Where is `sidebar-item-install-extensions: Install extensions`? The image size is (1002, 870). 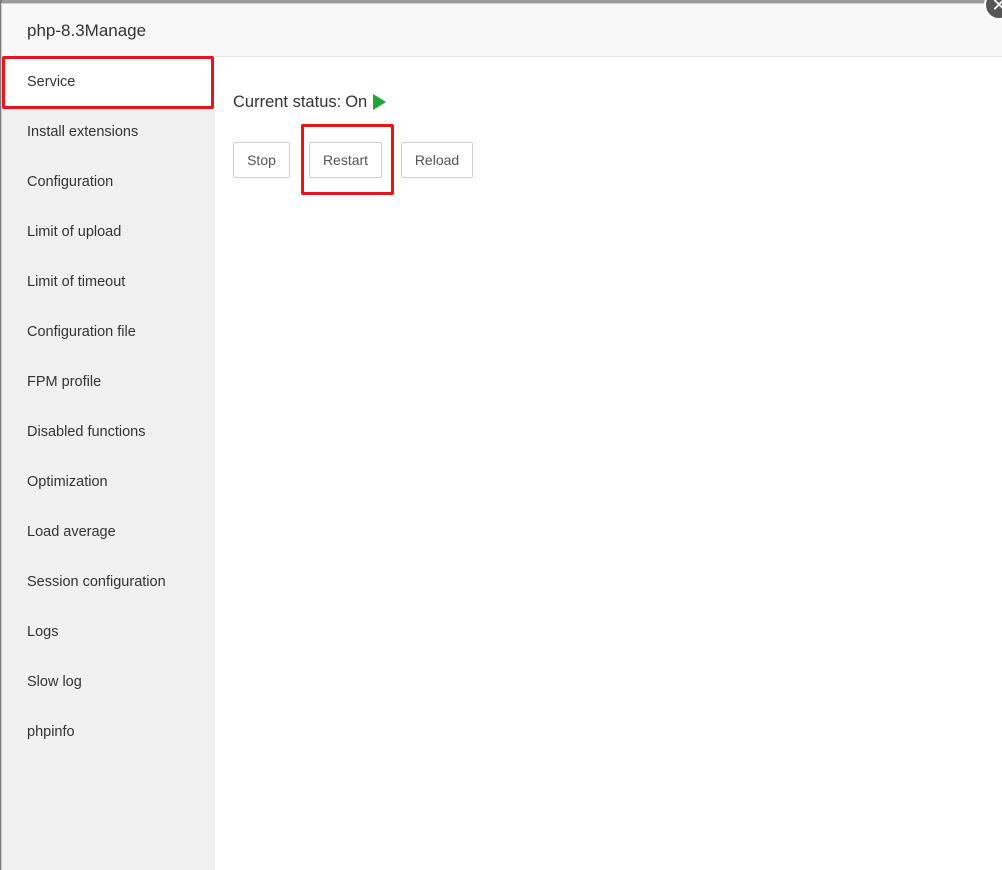
sidebar-item-install-extensions: Install extensions is located at coordinates (108, 132).